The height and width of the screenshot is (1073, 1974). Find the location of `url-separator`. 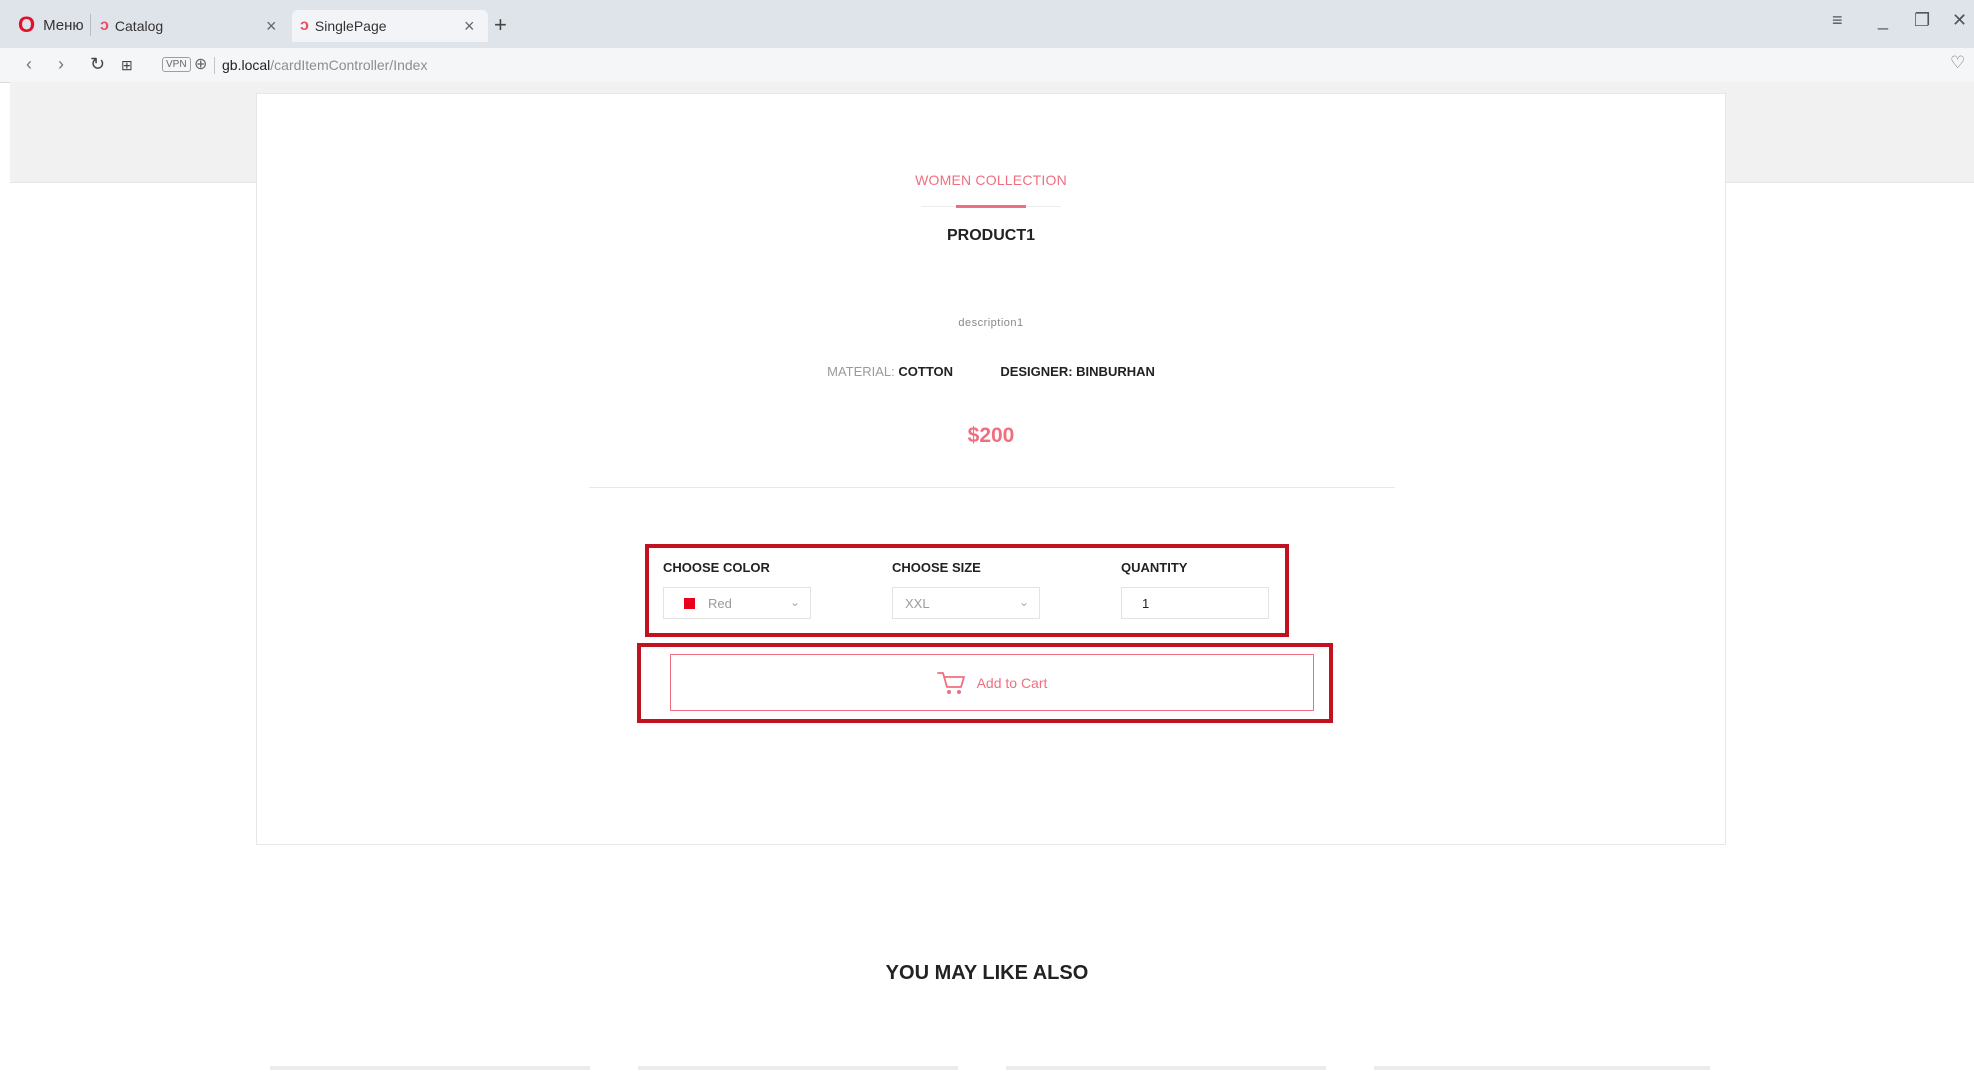

url-separator is located at coordinates (214, 65).